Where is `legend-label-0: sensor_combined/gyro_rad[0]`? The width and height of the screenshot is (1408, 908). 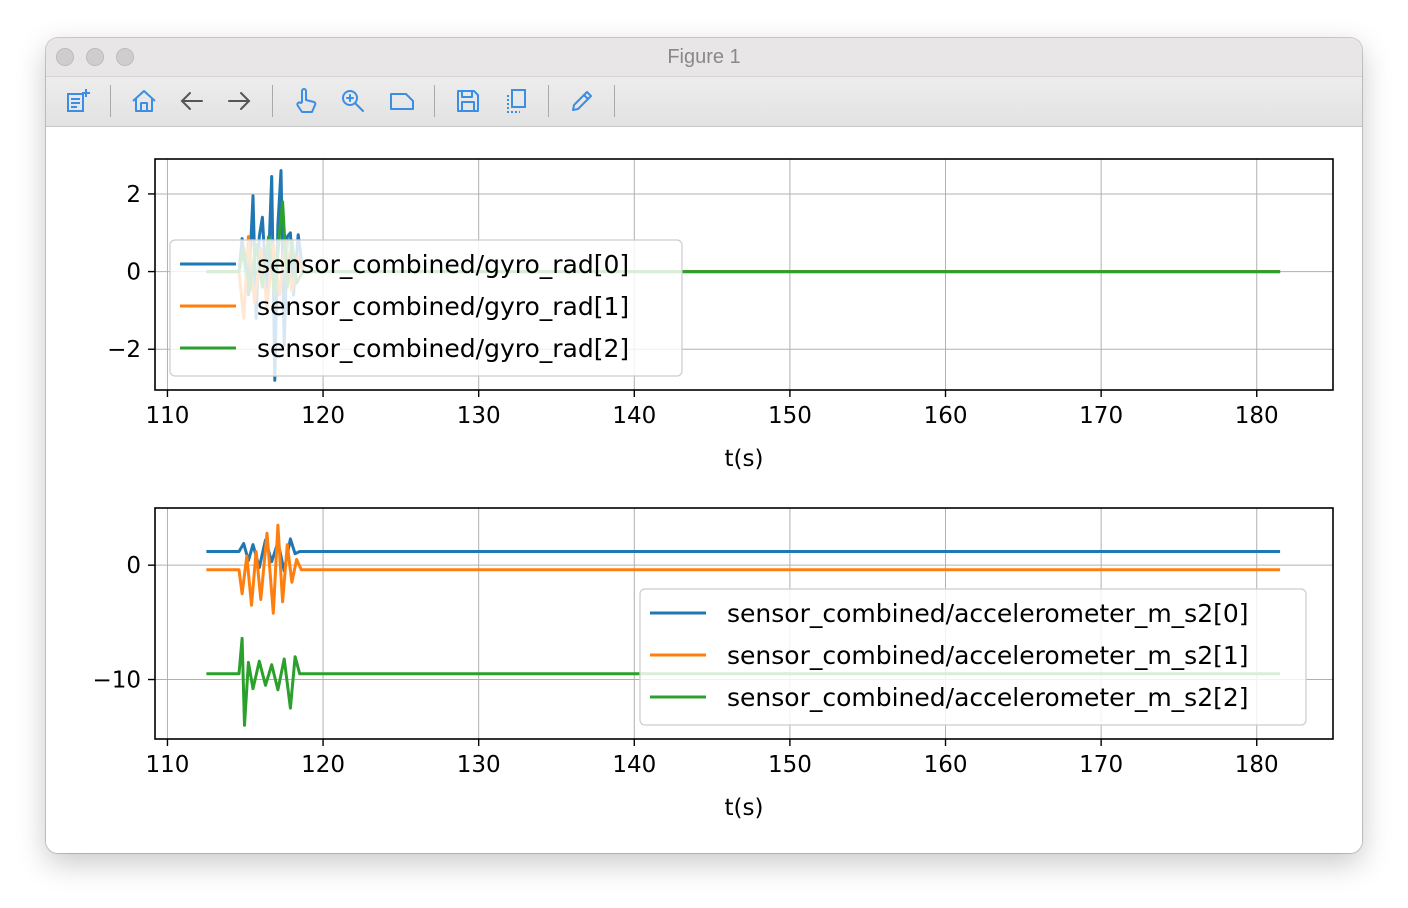
legend-label-0: sensor_combined/gyro_rad[0] is located at coordinates (443, 264).